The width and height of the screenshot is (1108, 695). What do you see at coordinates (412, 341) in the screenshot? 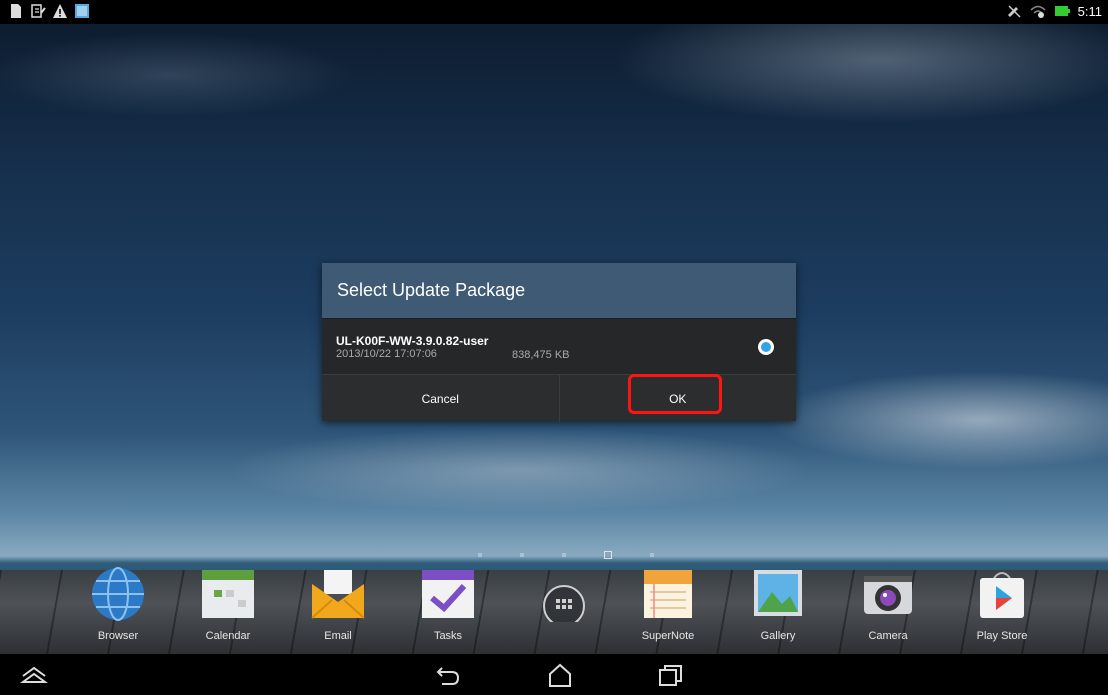
I see `package-name: UL-K00F-WW-3.9.0.82-user` at bounding box center [412, 341].